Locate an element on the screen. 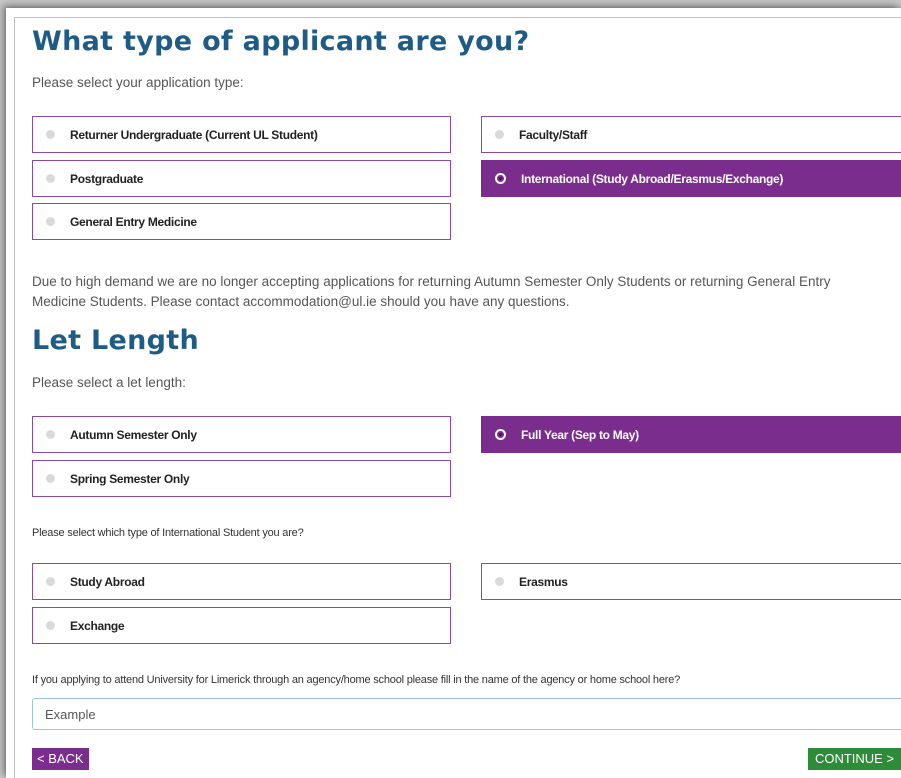 The height and width of the screenshot is (778, 901). option-label: Autumn Semester Only is located at coordinates (133, 434).